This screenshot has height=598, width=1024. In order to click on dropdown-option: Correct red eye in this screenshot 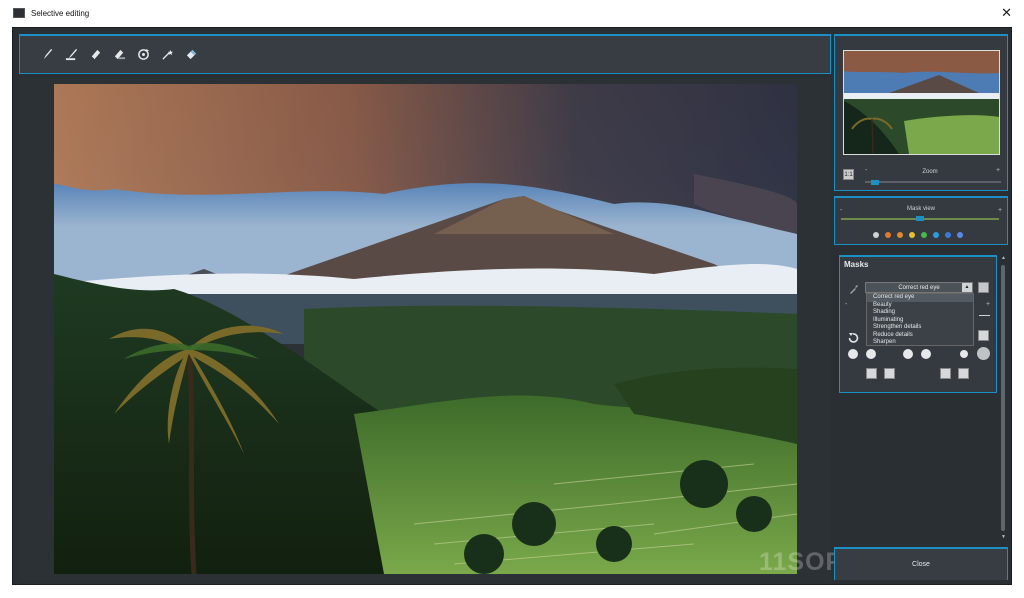, I will do `click(920, 298)`.